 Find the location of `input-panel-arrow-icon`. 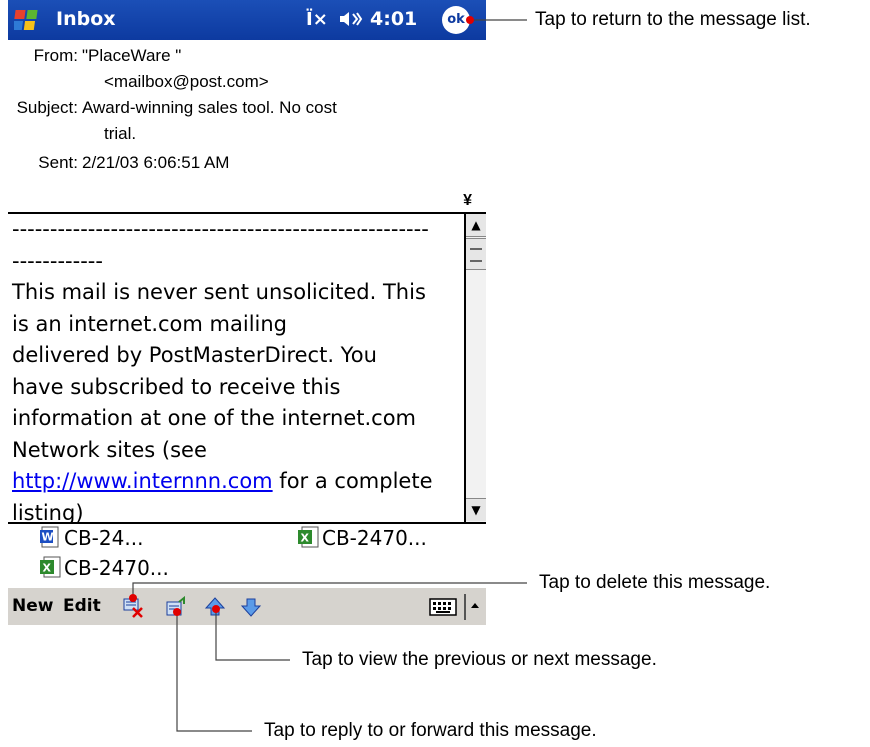

input-panel-arrow-icon is located at coordinates (474, 607).